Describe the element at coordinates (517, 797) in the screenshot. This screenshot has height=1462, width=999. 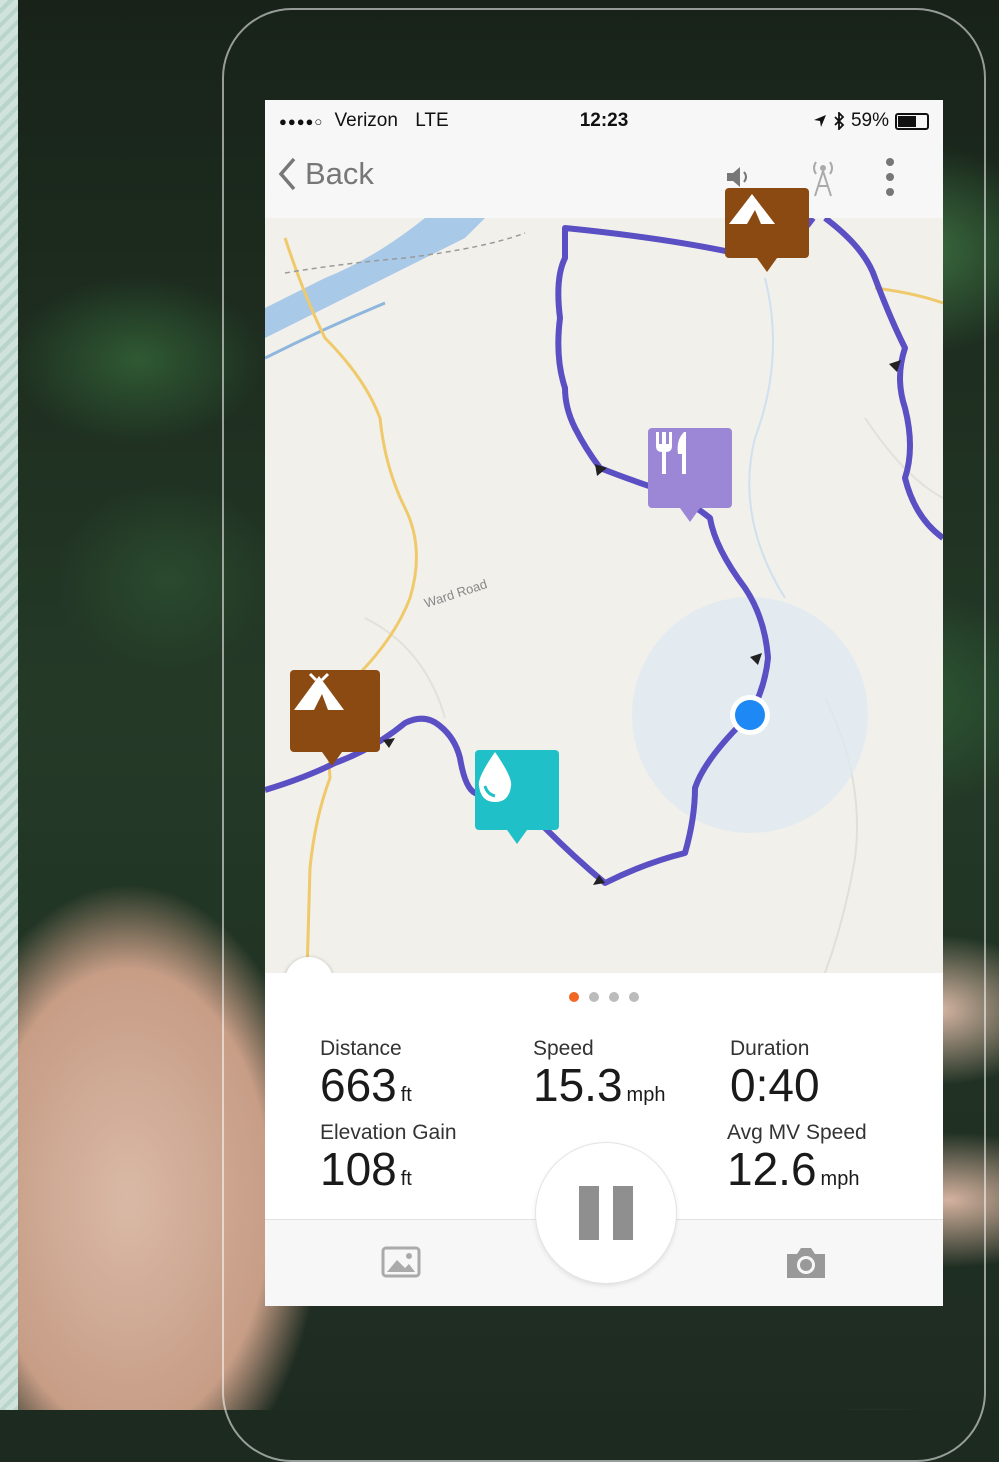
I see `water-source-marker` at that location.